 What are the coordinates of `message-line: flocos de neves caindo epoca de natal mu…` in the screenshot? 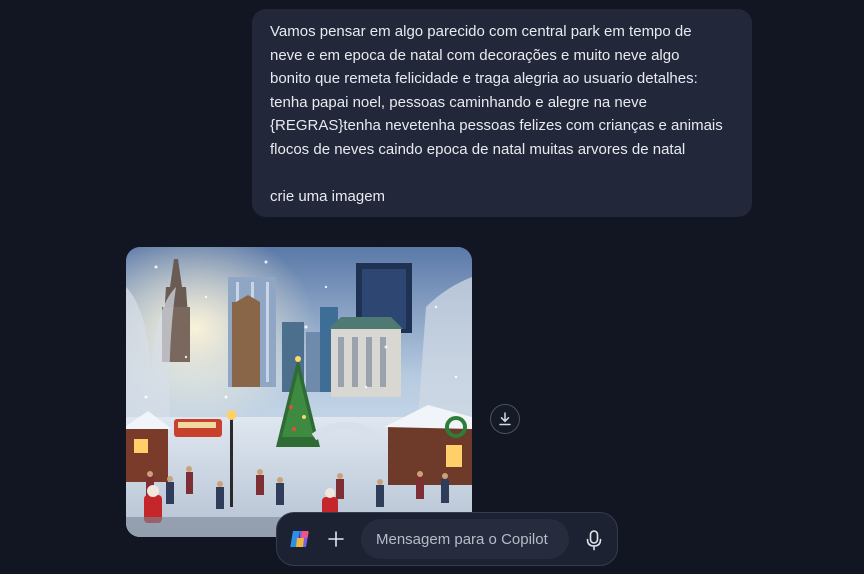 It's located at (478, 149).